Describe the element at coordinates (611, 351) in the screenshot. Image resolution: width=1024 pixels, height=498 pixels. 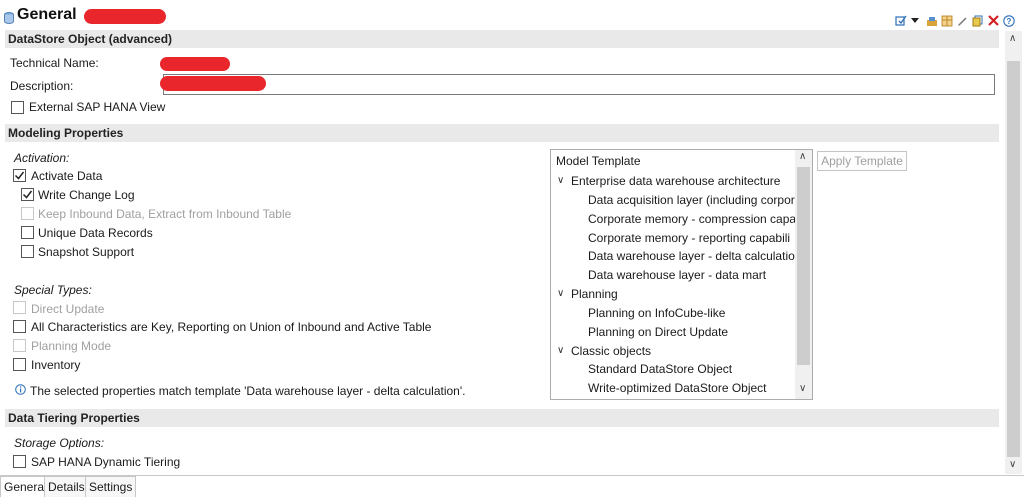
I see `tree-group-classic: Classic objects` at that location.